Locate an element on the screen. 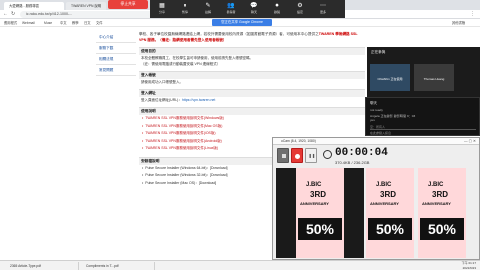  window-controls: — ▢ ✕ is located at coordinates (470, 141).